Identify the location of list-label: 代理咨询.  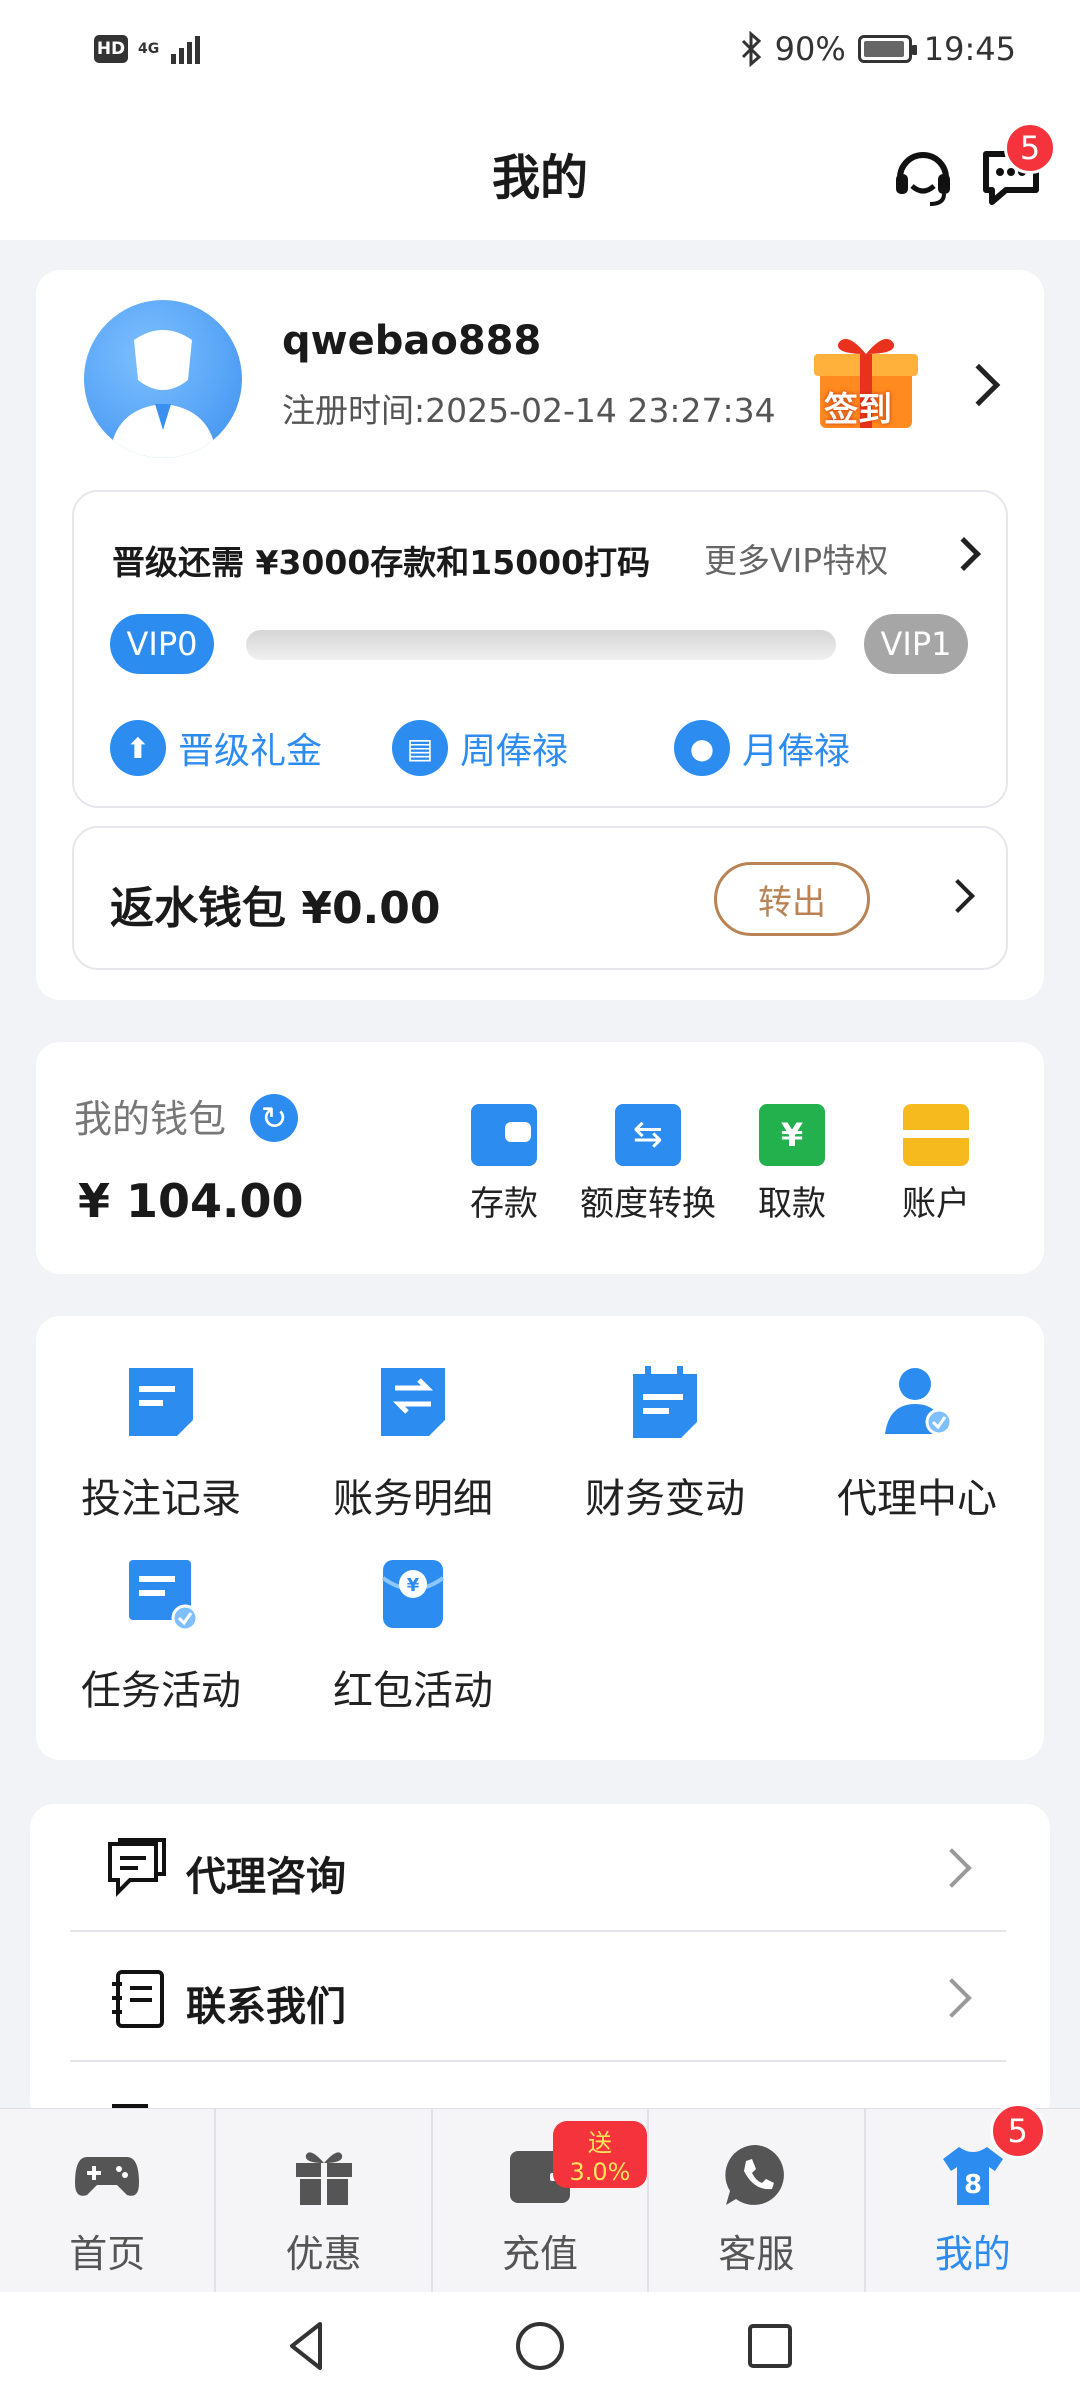
(266, 1877).